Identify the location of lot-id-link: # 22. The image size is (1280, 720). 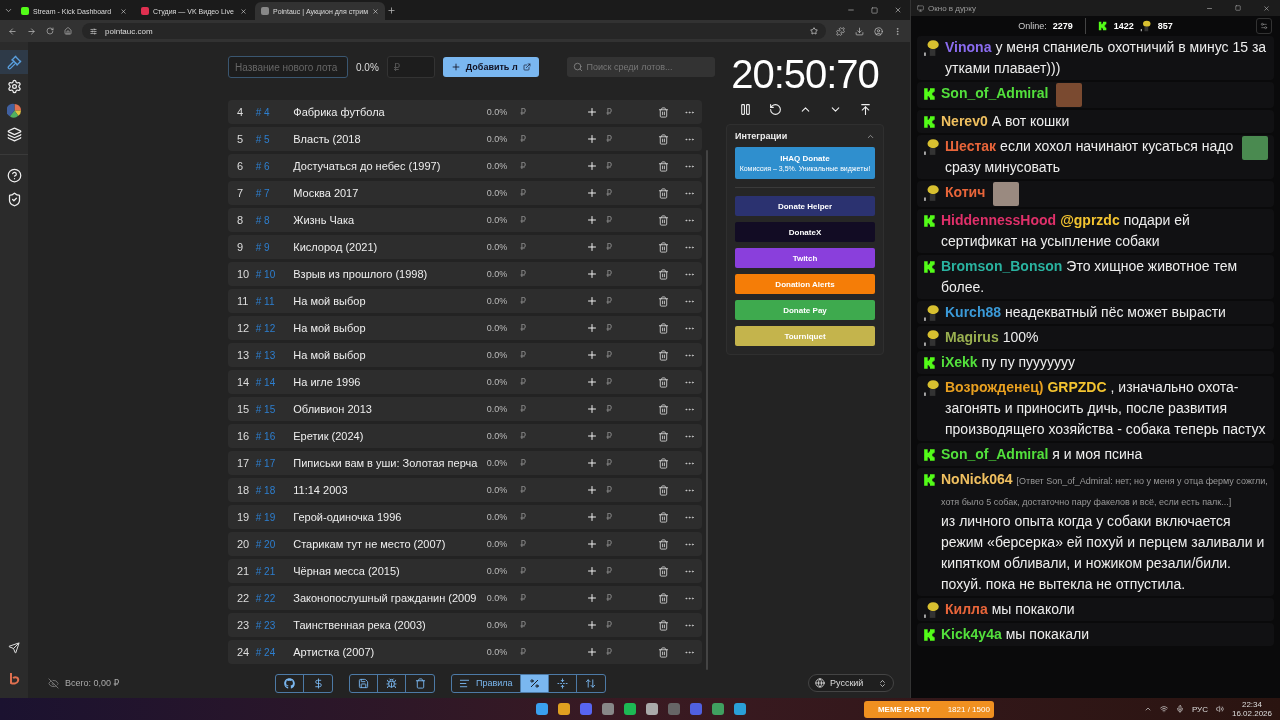
(274, 598).